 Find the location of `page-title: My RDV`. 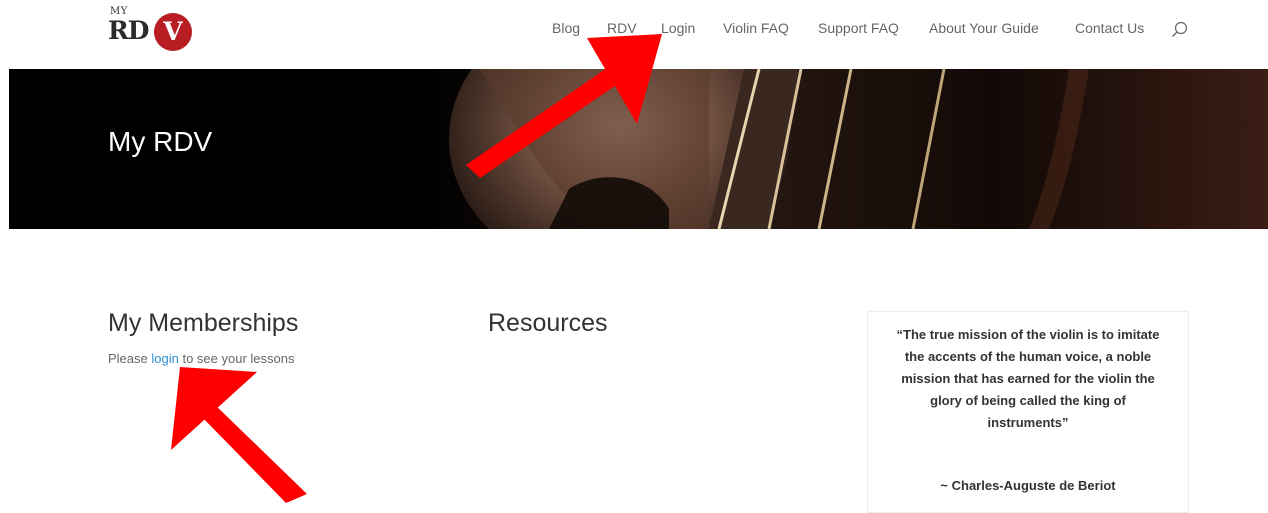

page-title: My RDV is located at coordinates (160, 141).